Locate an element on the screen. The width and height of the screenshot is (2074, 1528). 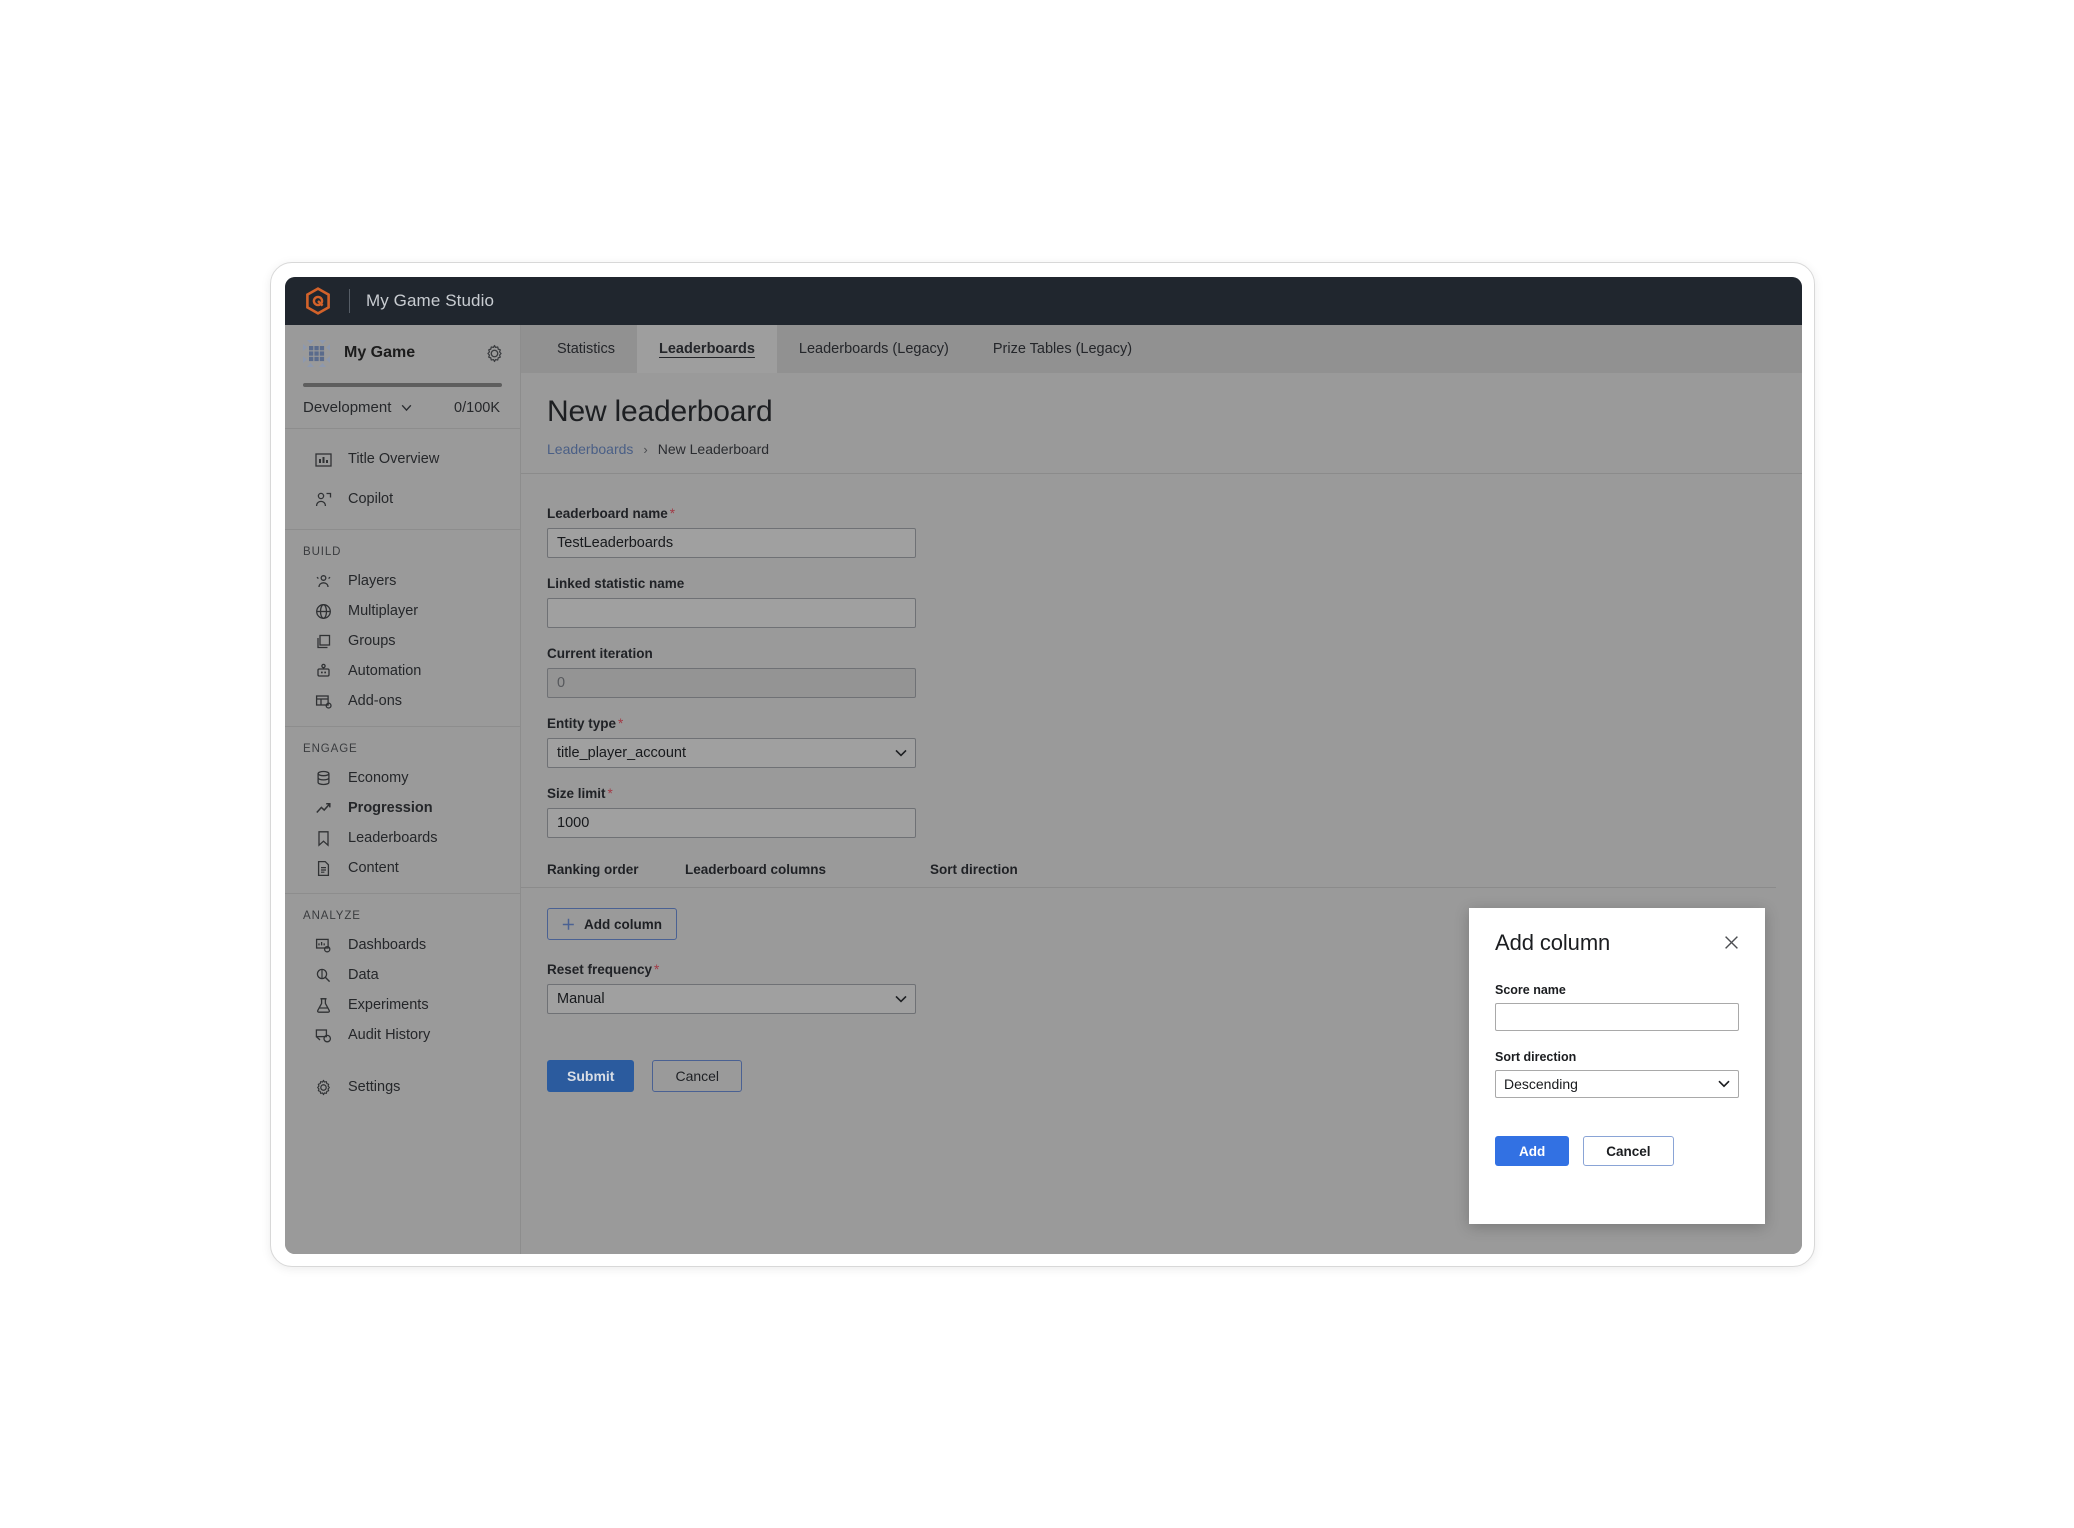
dialog-title: Add column is located at coordinates (1553, 942).